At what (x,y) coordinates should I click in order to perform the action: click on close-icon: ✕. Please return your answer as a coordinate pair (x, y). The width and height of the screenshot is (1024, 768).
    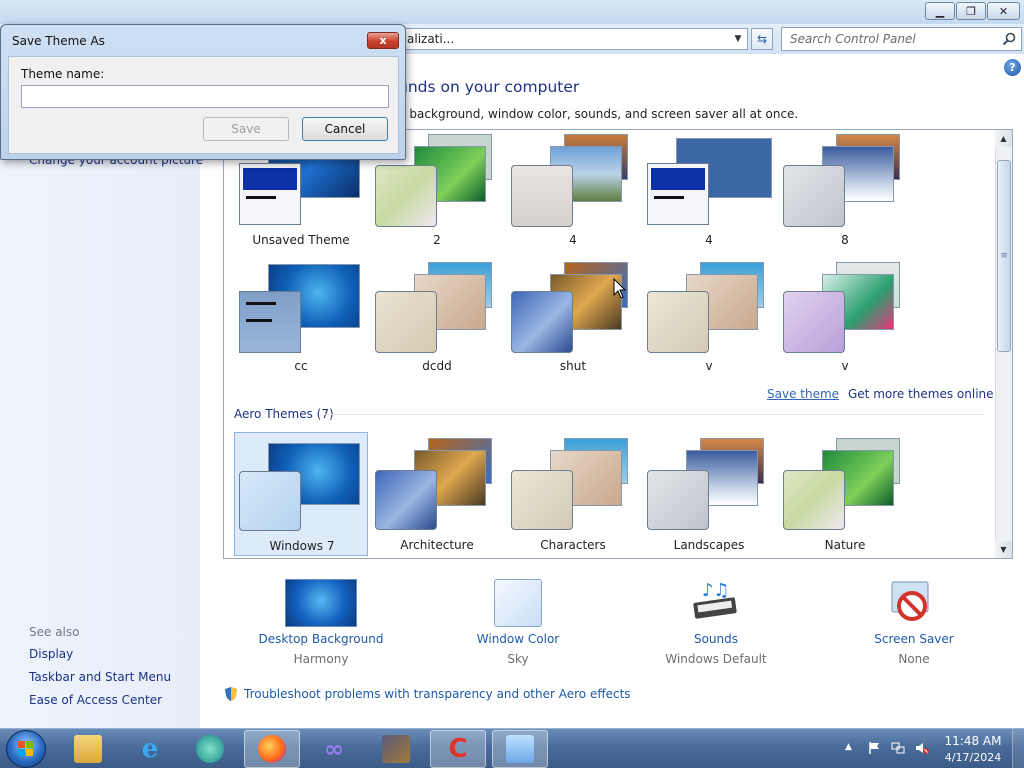
    Looking at the image, I should click on (1003, 11).